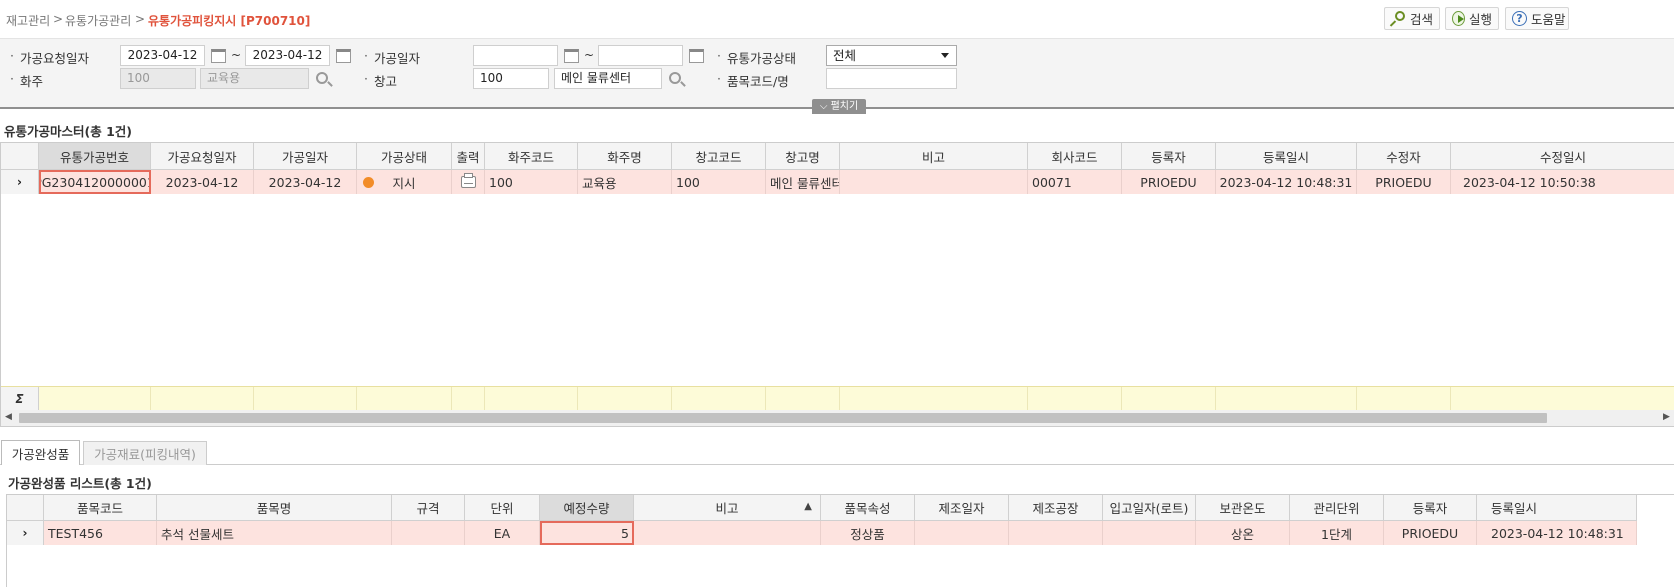 The height and width of the screenshot is (587, 1674). Describe the element at coordinates (515, 55) in the screenshot. I see `proc-date-from-input` at that location.